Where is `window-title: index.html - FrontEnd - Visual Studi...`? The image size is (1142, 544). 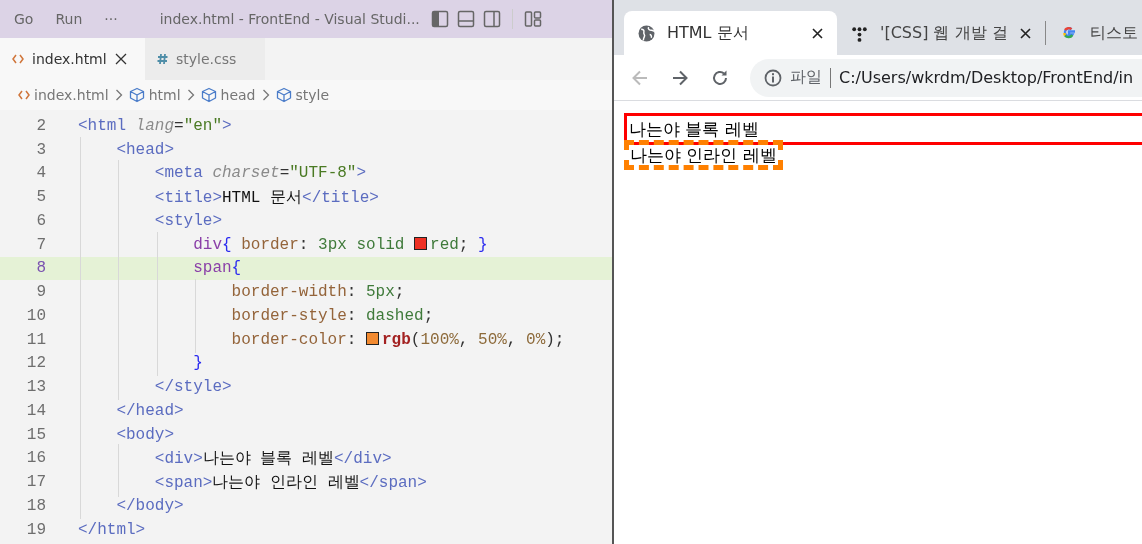 window-title: index.html - FrontEnd - Visual Studi... is located at coordinates (289, 19).